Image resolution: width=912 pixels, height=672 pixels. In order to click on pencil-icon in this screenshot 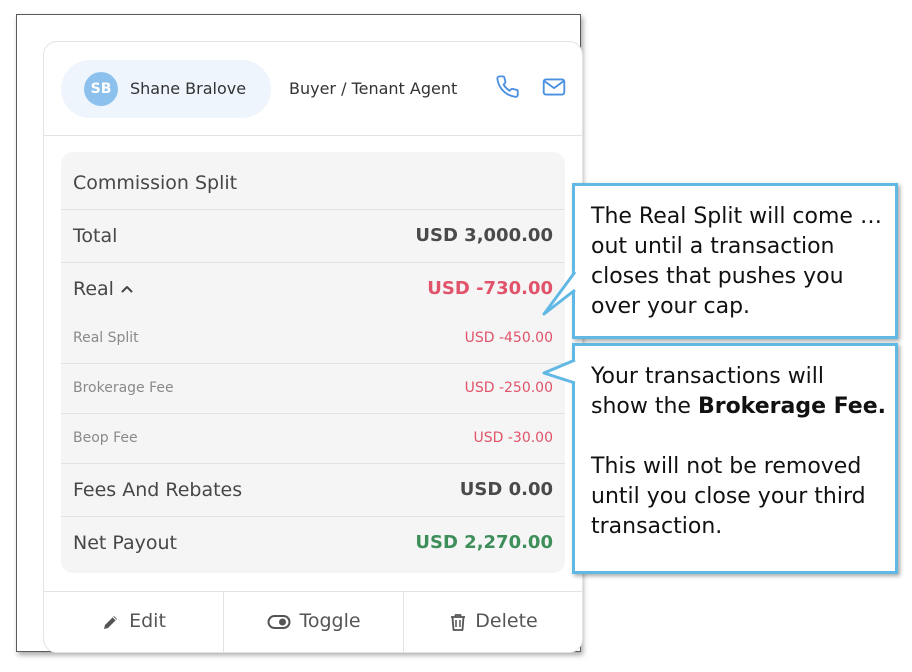, I will do `click(111, 622)`.